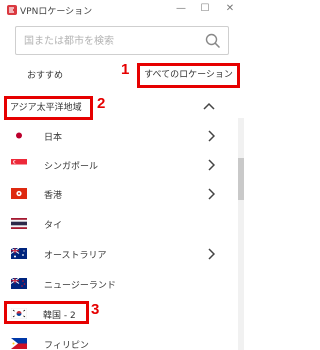 Image resolution: width=320 pixels, height=350 pixels. I want to click on expressvpn-logo-icon, so click(12, 10).